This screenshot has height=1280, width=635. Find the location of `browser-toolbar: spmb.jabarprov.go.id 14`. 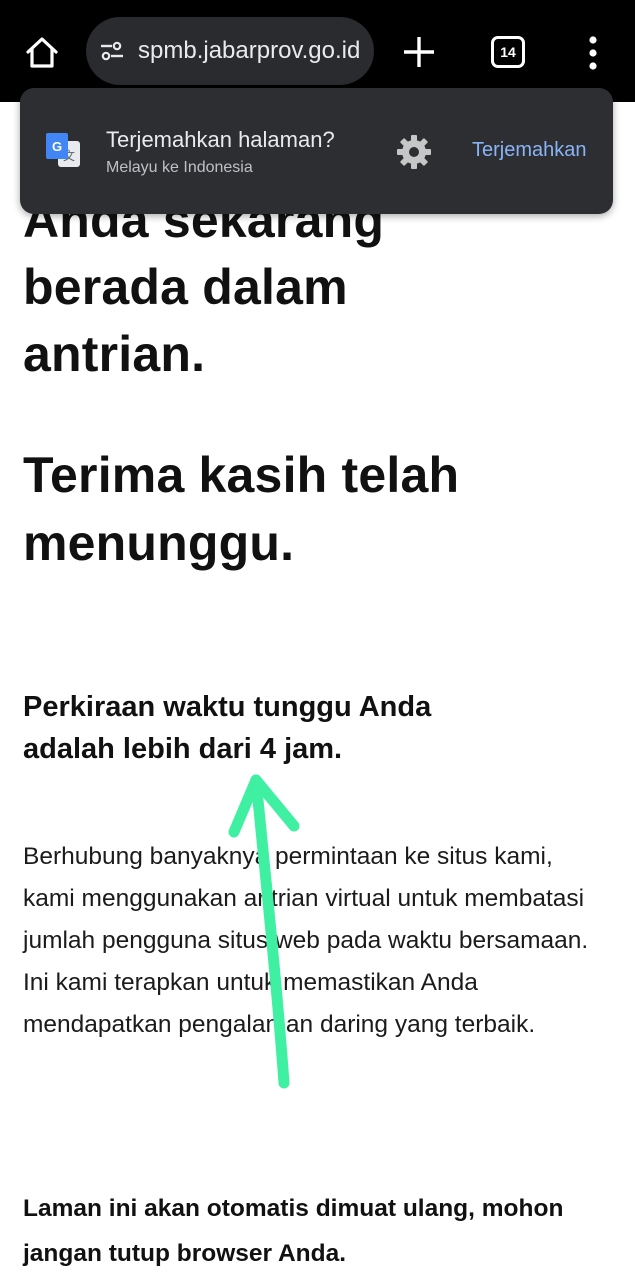

browser-toolbar: spmb.jabarprov.go.id 14 is located at coordinates (317, 51).